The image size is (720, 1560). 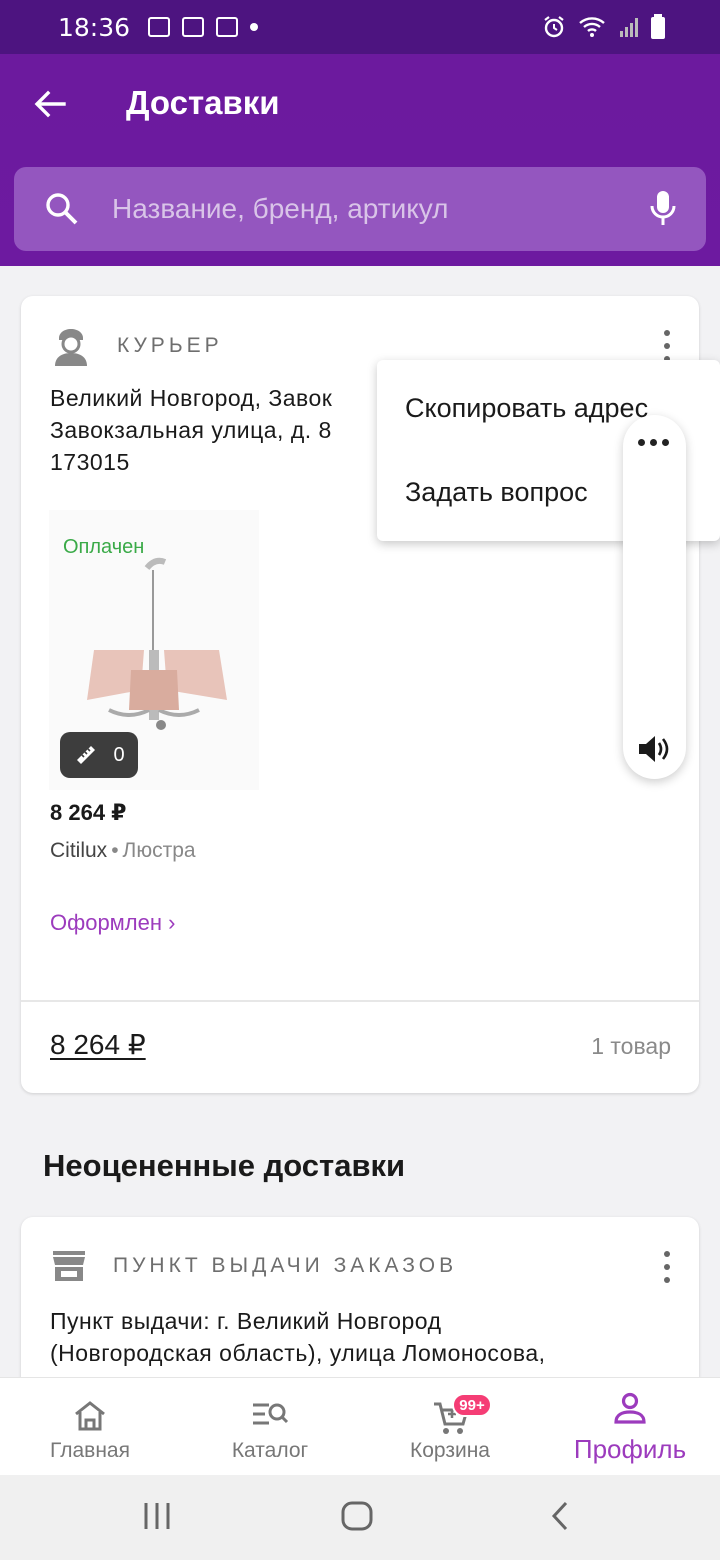 I want to click on address-line: Пункт выдачи: г. Великий Новгород, so click(x=246, y=1321).